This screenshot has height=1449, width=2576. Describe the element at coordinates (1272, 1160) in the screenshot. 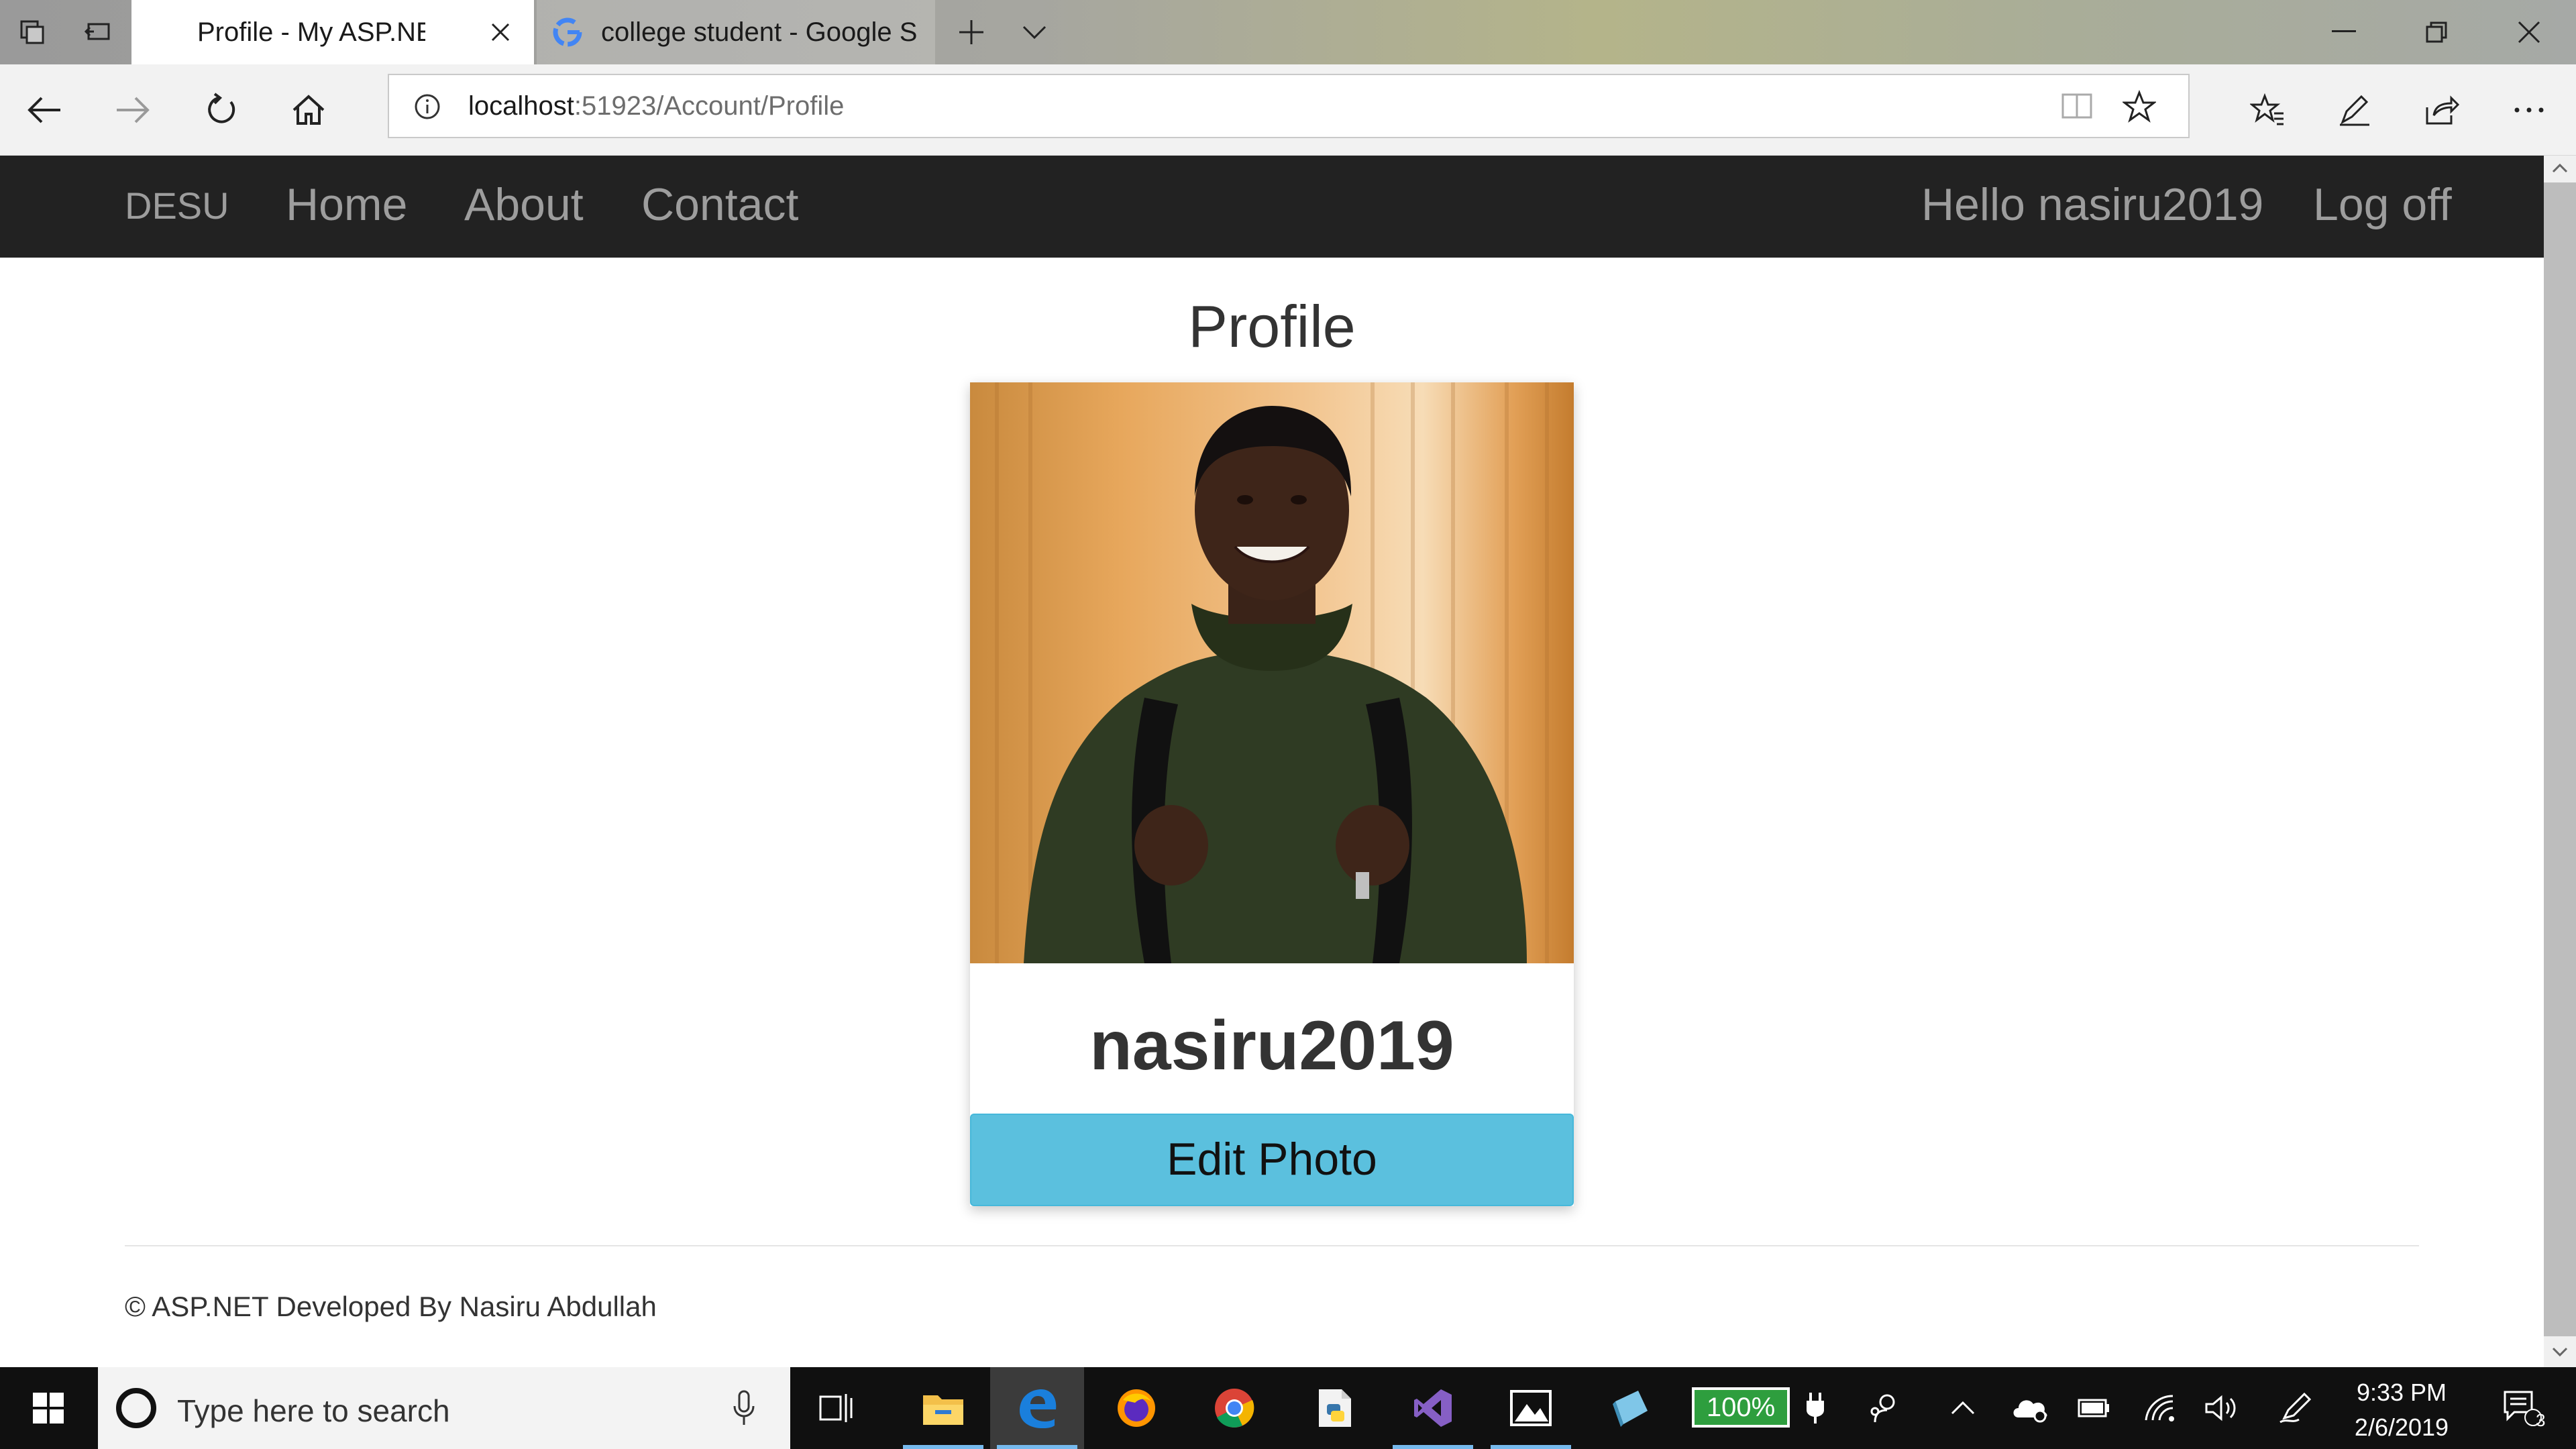

I see `edit-photo-button: Edit Photo` at that location.